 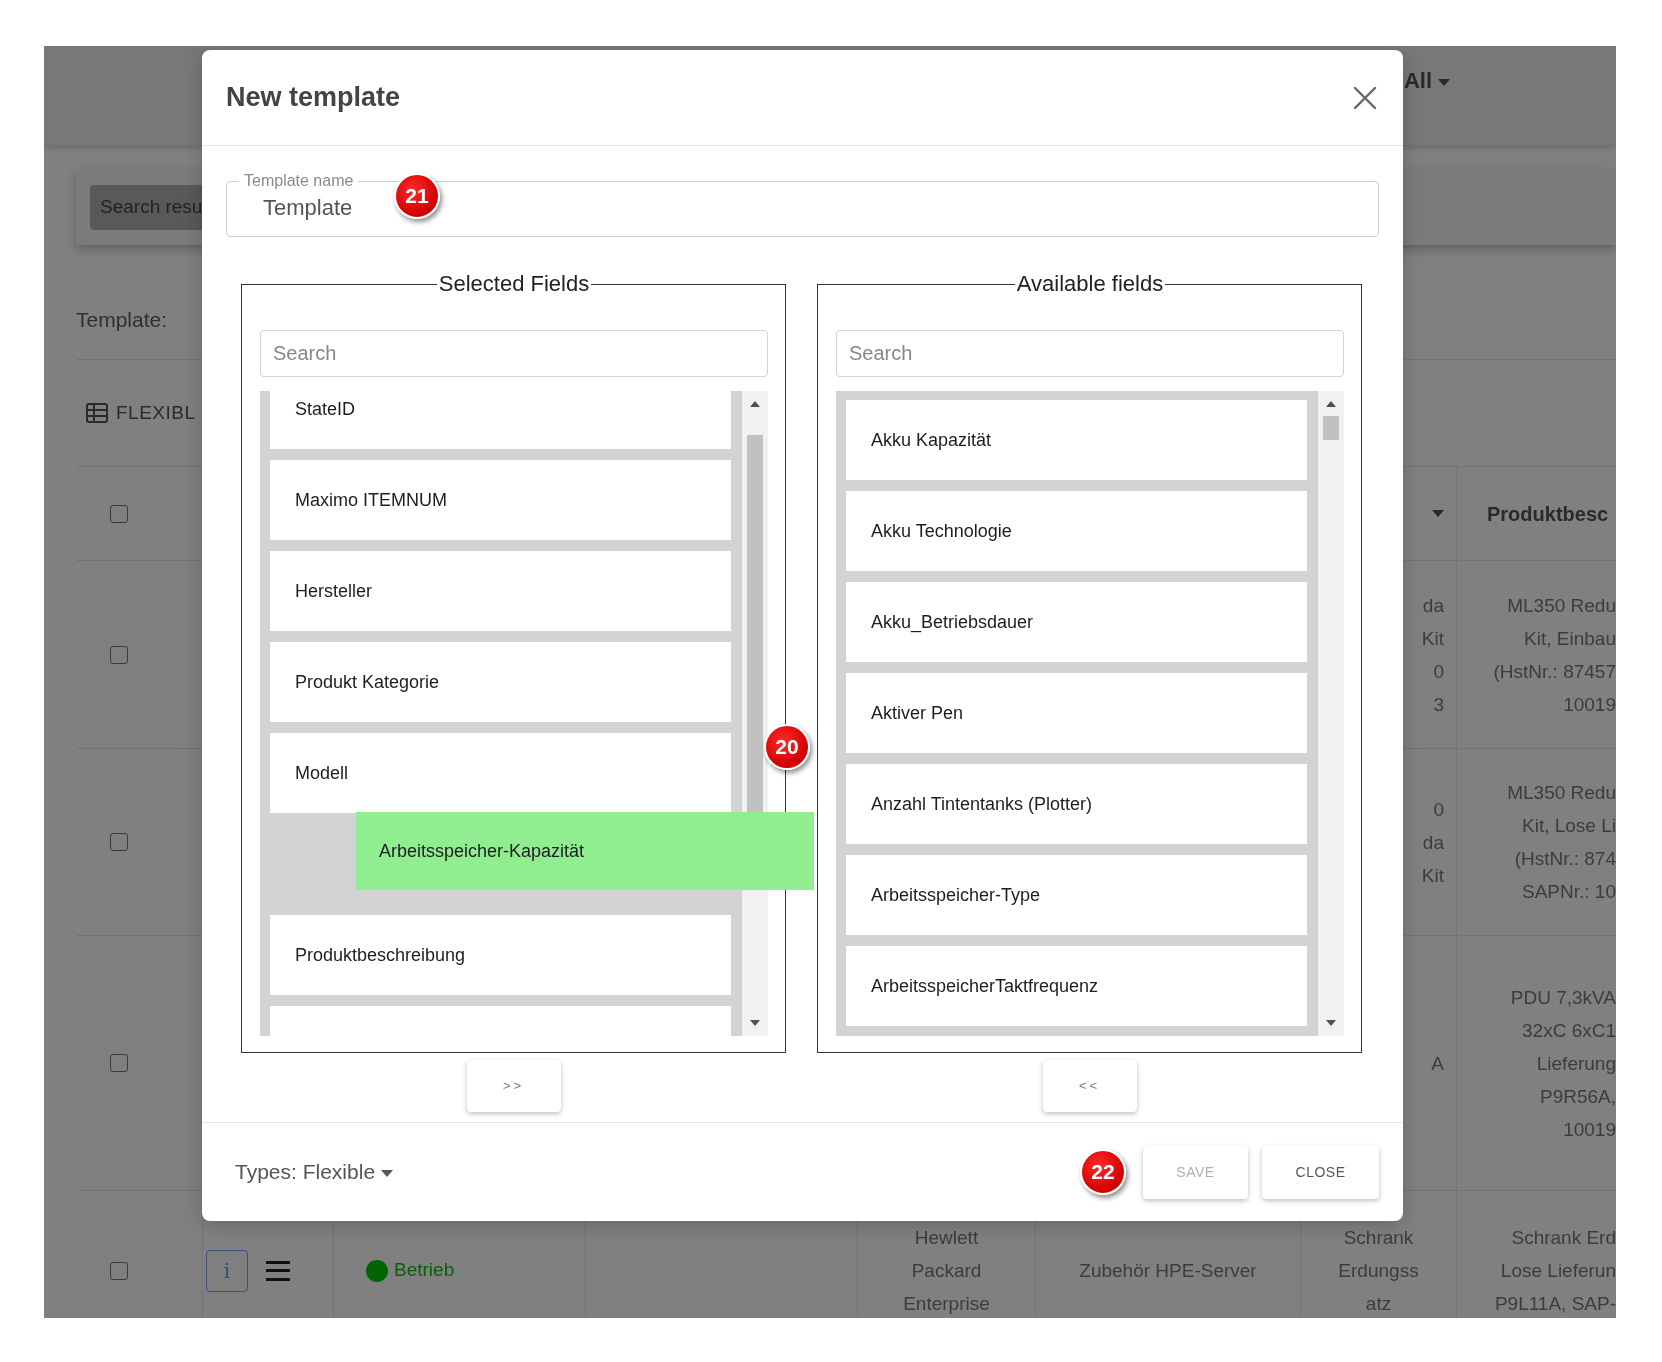 What do you see at coordinates (500, 420) in the screenshot?
I see `field-list-item: StateID` at bounding box center [500, 420].